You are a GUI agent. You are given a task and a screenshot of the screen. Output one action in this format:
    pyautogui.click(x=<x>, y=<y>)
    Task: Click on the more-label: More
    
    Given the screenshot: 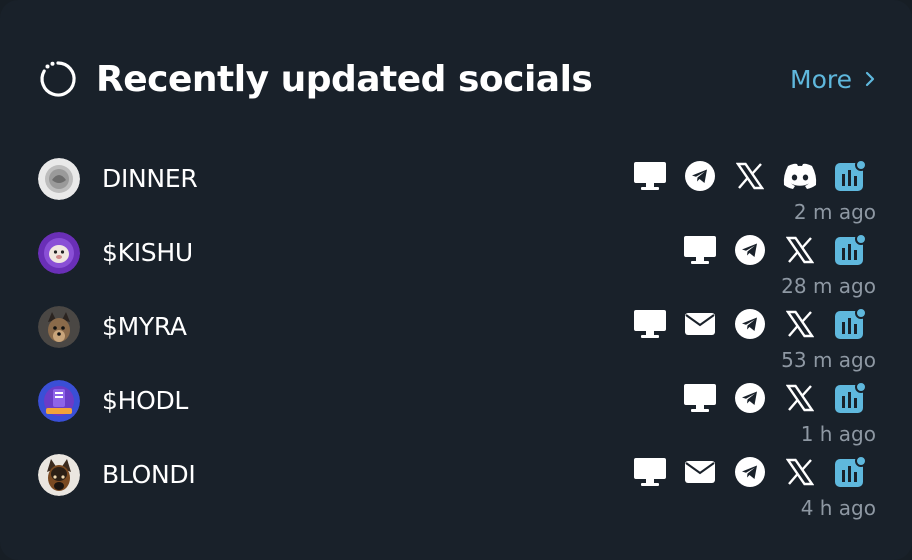 What is the action you would take?
    pyautogui.click(x=821, y=79)
    